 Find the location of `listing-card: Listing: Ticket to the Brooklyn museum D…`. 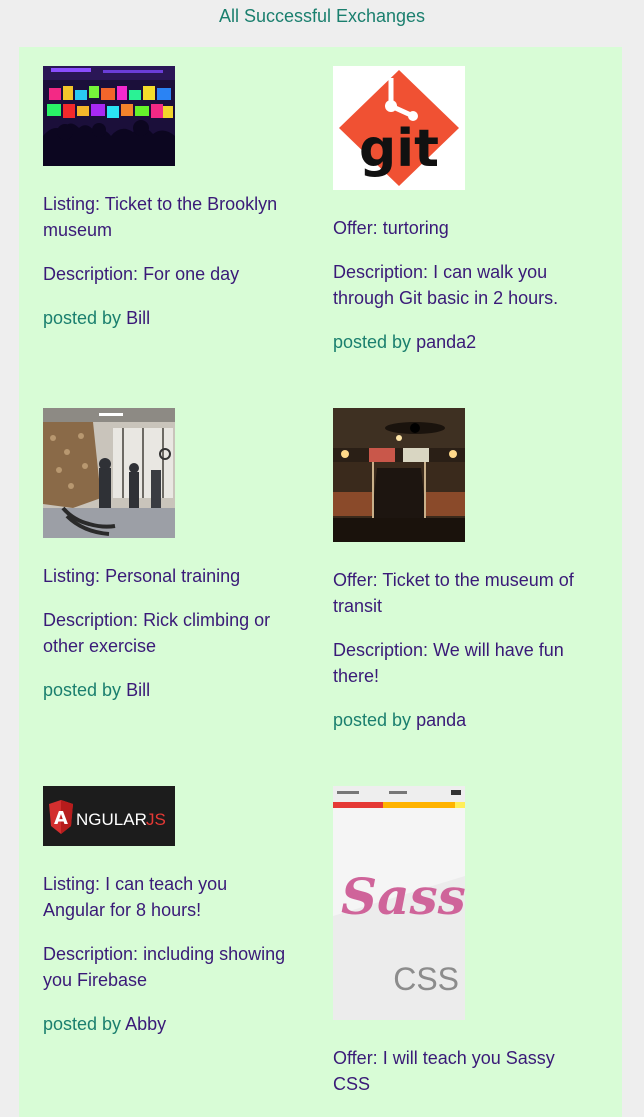

listing-card: Listing: Ticket to the Brooklyn museum D… is located at coordinates (168, 198).